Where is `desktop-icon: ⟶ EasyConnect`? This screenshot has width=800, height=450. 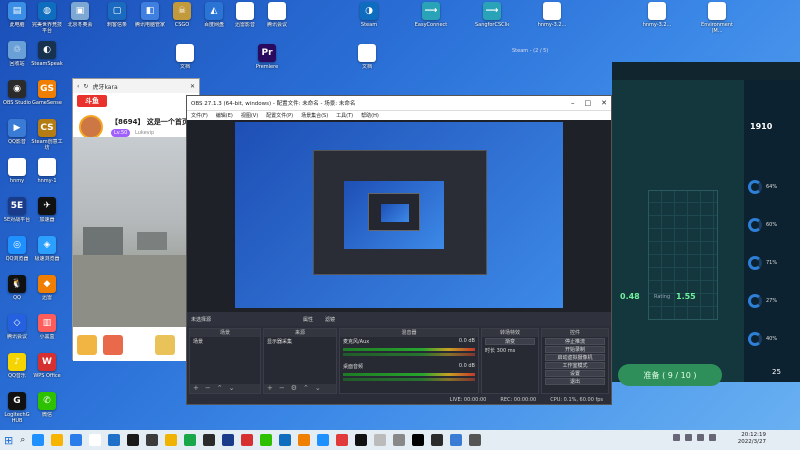 desktop-icon: ⟶ EasyConnect is located at coordinates (431, 15).